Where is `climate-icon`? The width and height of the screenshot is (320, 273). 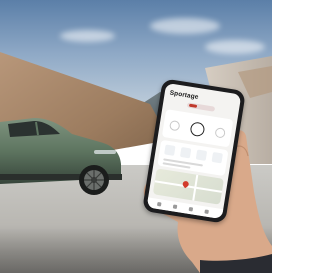
climate-icon is located at coordinates (170, 150).